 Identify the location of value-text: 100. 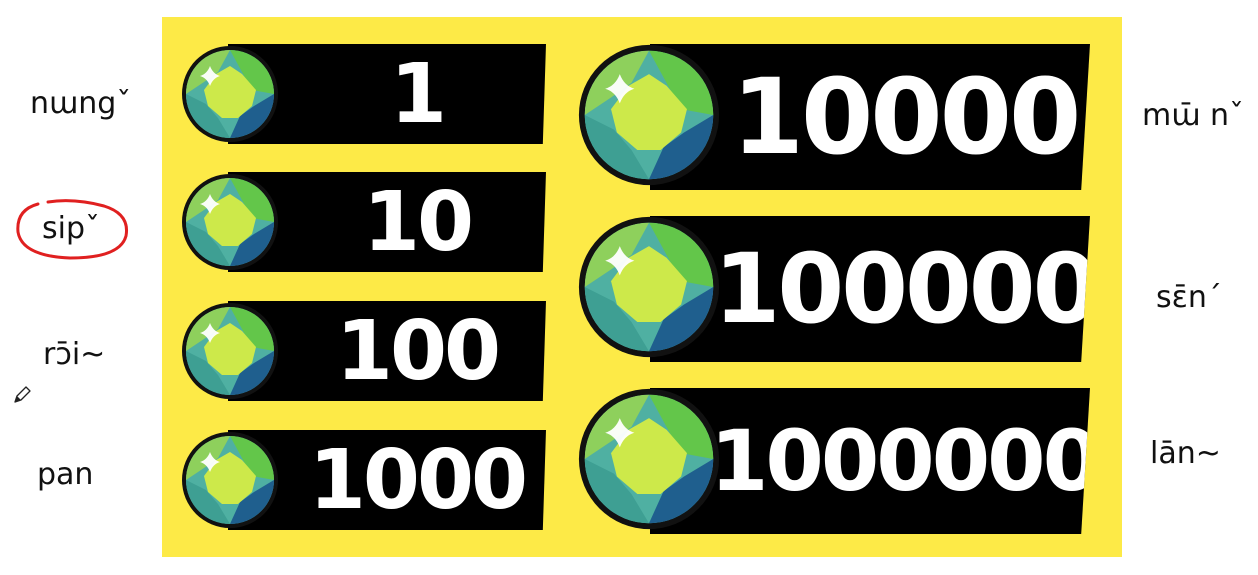
(418, 351).